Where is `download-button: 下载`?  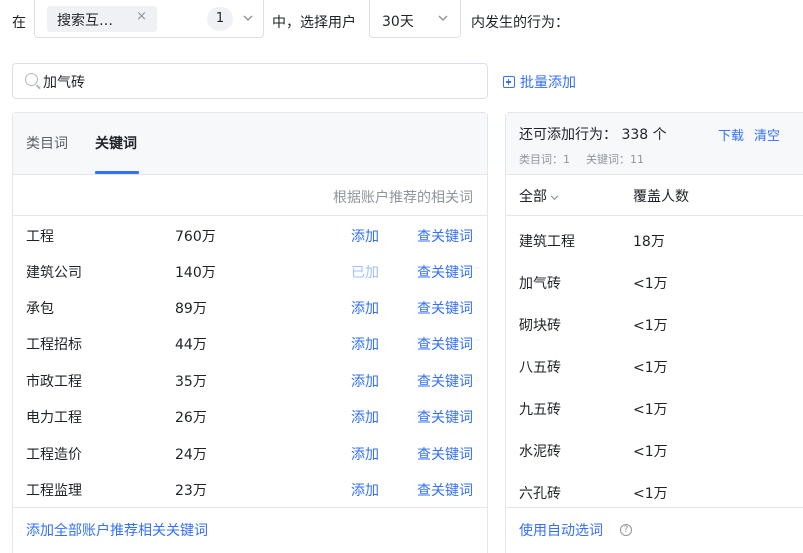 download-button: 下载 is located at coordinates (731, 134).